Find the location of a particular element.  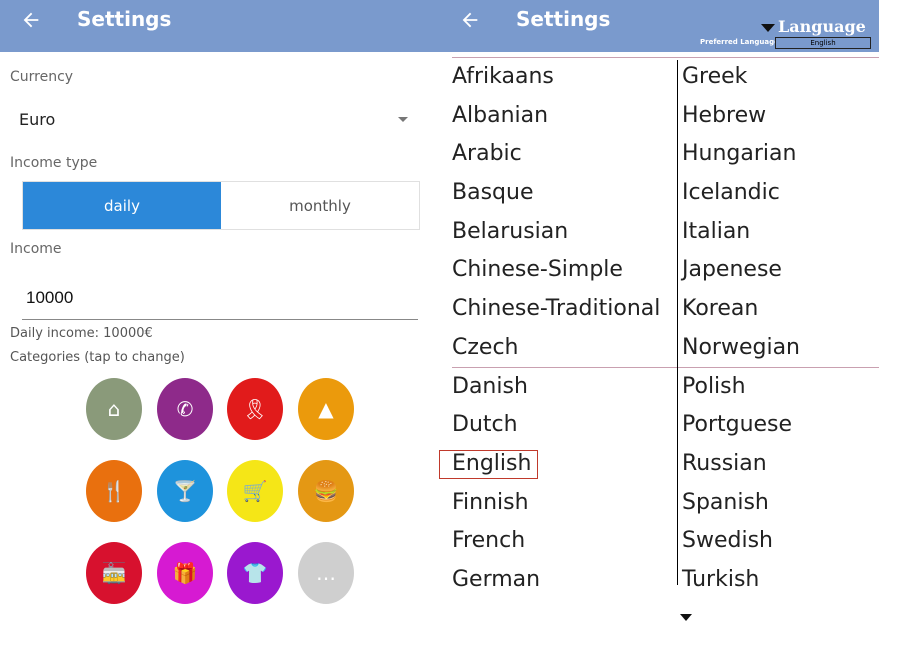

language-item: Arabic is located at coordinates (556, 154).